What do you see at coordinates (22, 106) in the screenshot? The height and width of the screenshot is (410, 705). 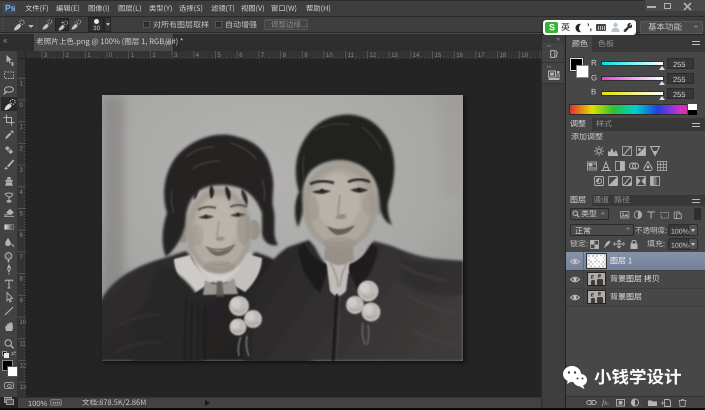 I see `svg-text: 0` at bounding box center [22, 106].